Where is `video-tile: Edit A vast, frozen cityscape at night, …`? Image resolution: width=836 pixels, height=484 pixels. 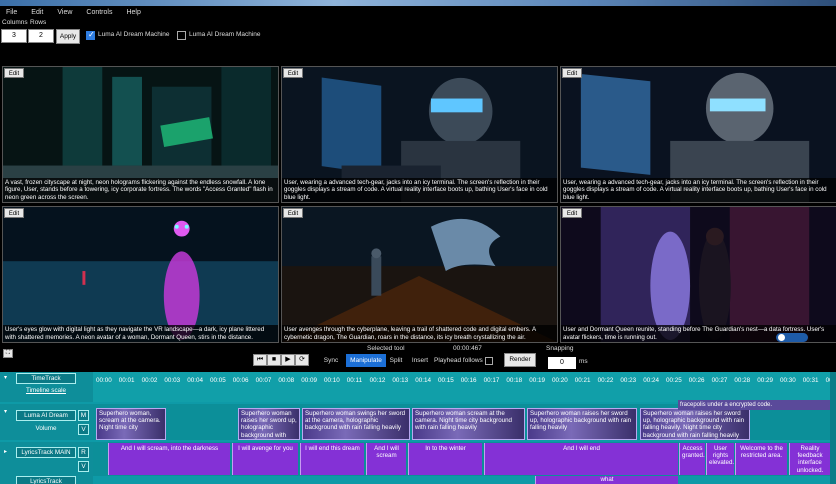
video-tile: Edit A vast, frozen cityscape at night, … is located at coordinates (140, 134).